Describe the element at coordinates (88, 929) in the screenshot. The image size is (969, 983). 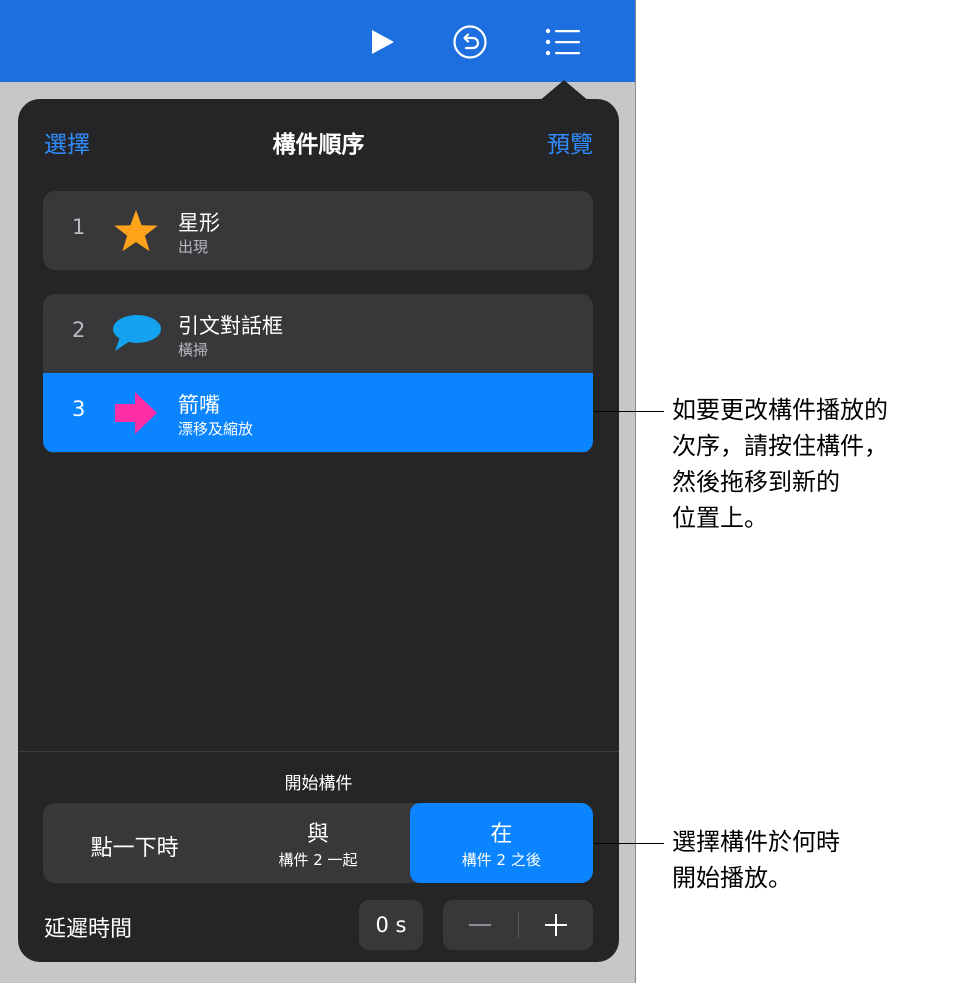
I see `delay-label: 延遲時間` at that location.